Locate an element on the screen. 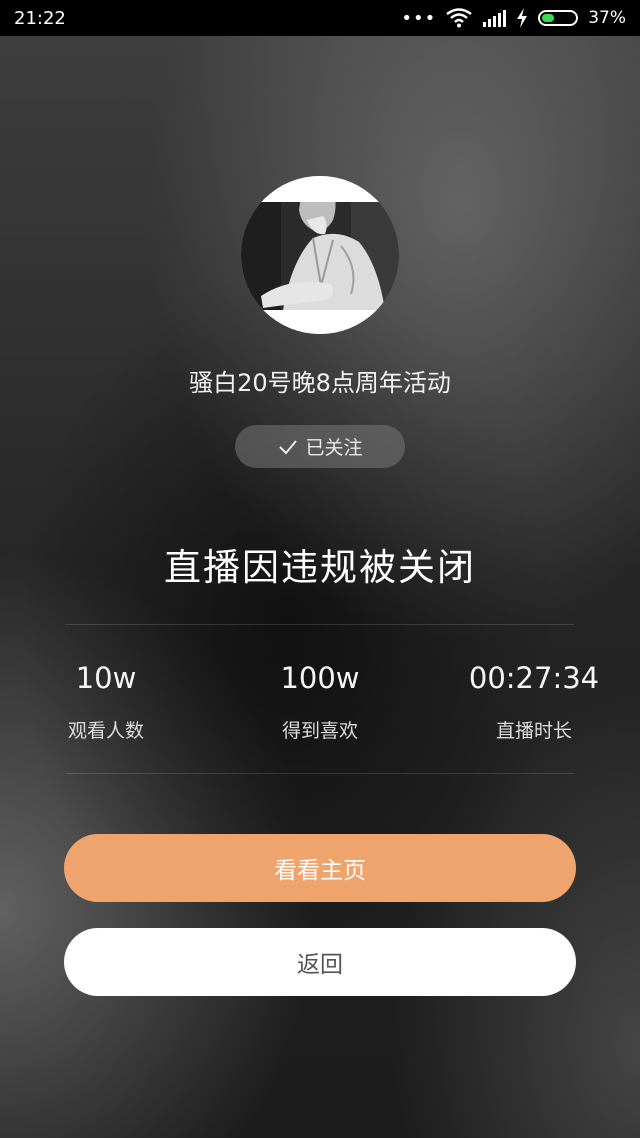 The width and height of the screenshot is (640, 1138). status-time: 21:22 is located at coordinates (40, 18).